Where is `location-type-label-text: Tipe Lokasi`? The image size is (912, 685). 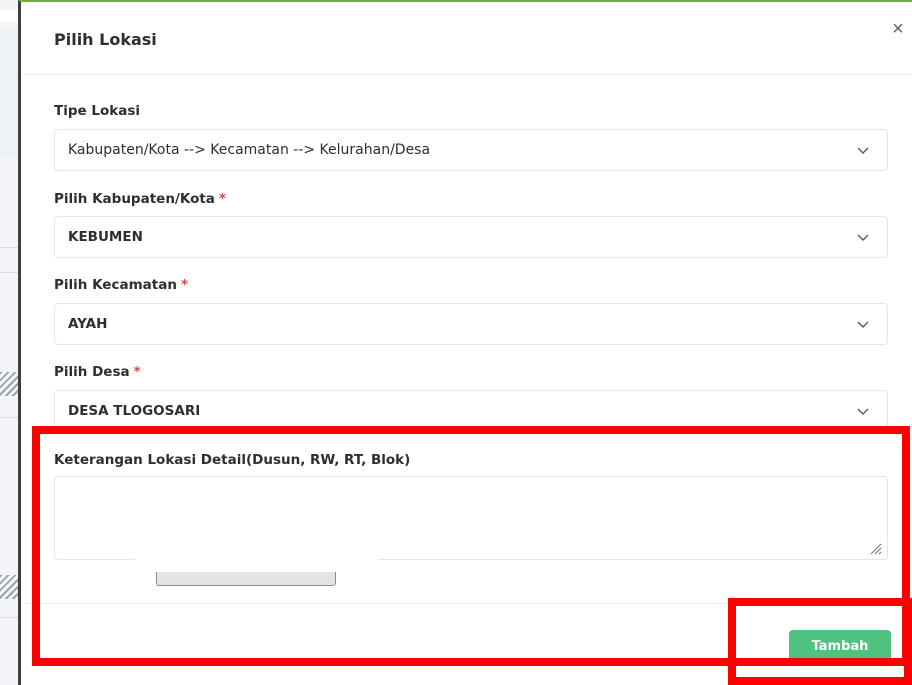 location-type-label-text: Tipe Lokasi is located at coordinates (97, 111).